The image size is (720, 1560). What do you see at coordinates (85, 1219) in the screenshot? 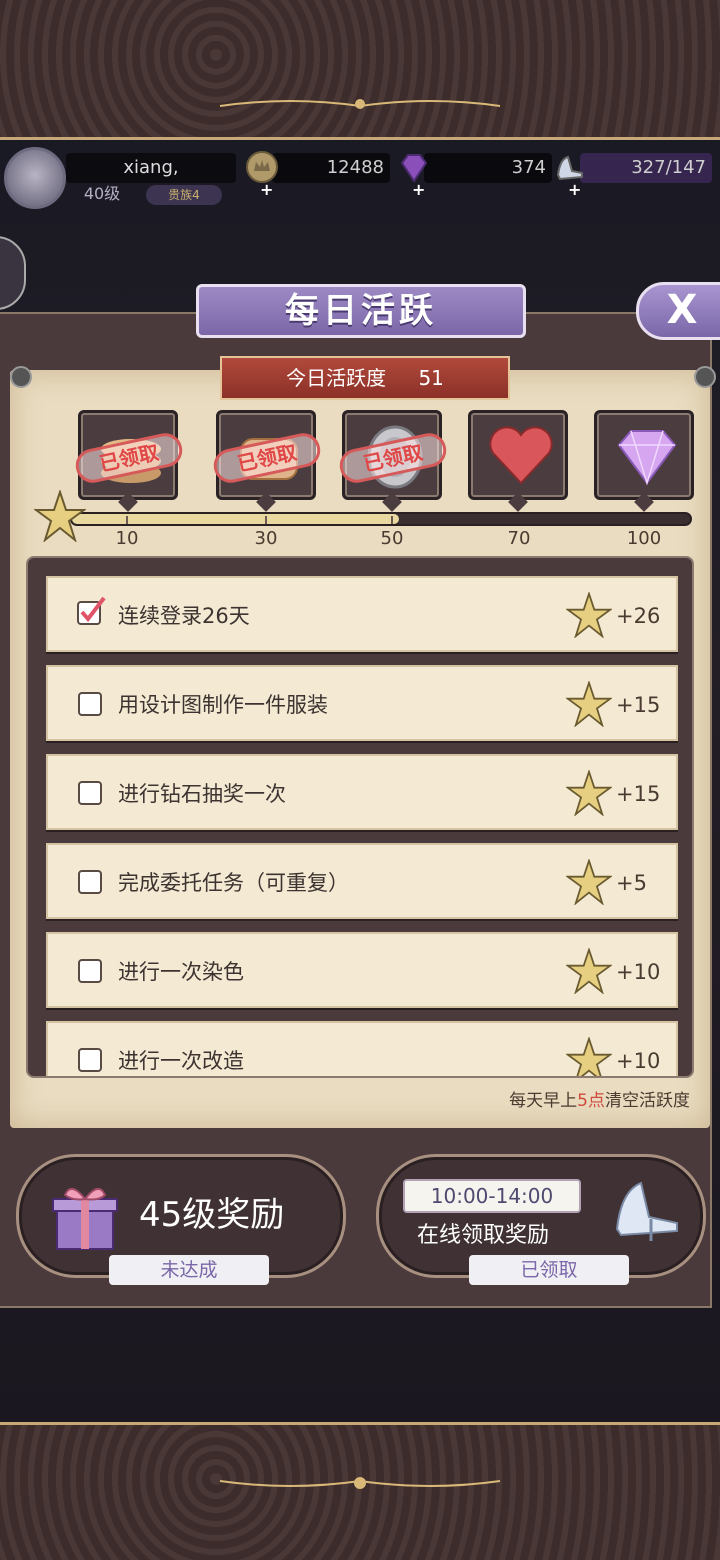
I see `gift-box-icon` at bounding box center [85, 1219].